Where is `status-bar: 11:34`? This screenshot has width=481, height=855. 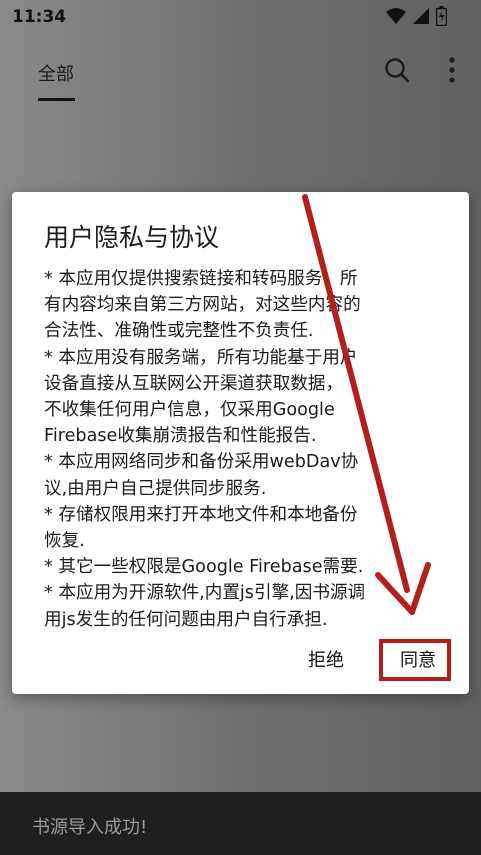
status-bar: 11:34 is located at coordinates (240, 18).